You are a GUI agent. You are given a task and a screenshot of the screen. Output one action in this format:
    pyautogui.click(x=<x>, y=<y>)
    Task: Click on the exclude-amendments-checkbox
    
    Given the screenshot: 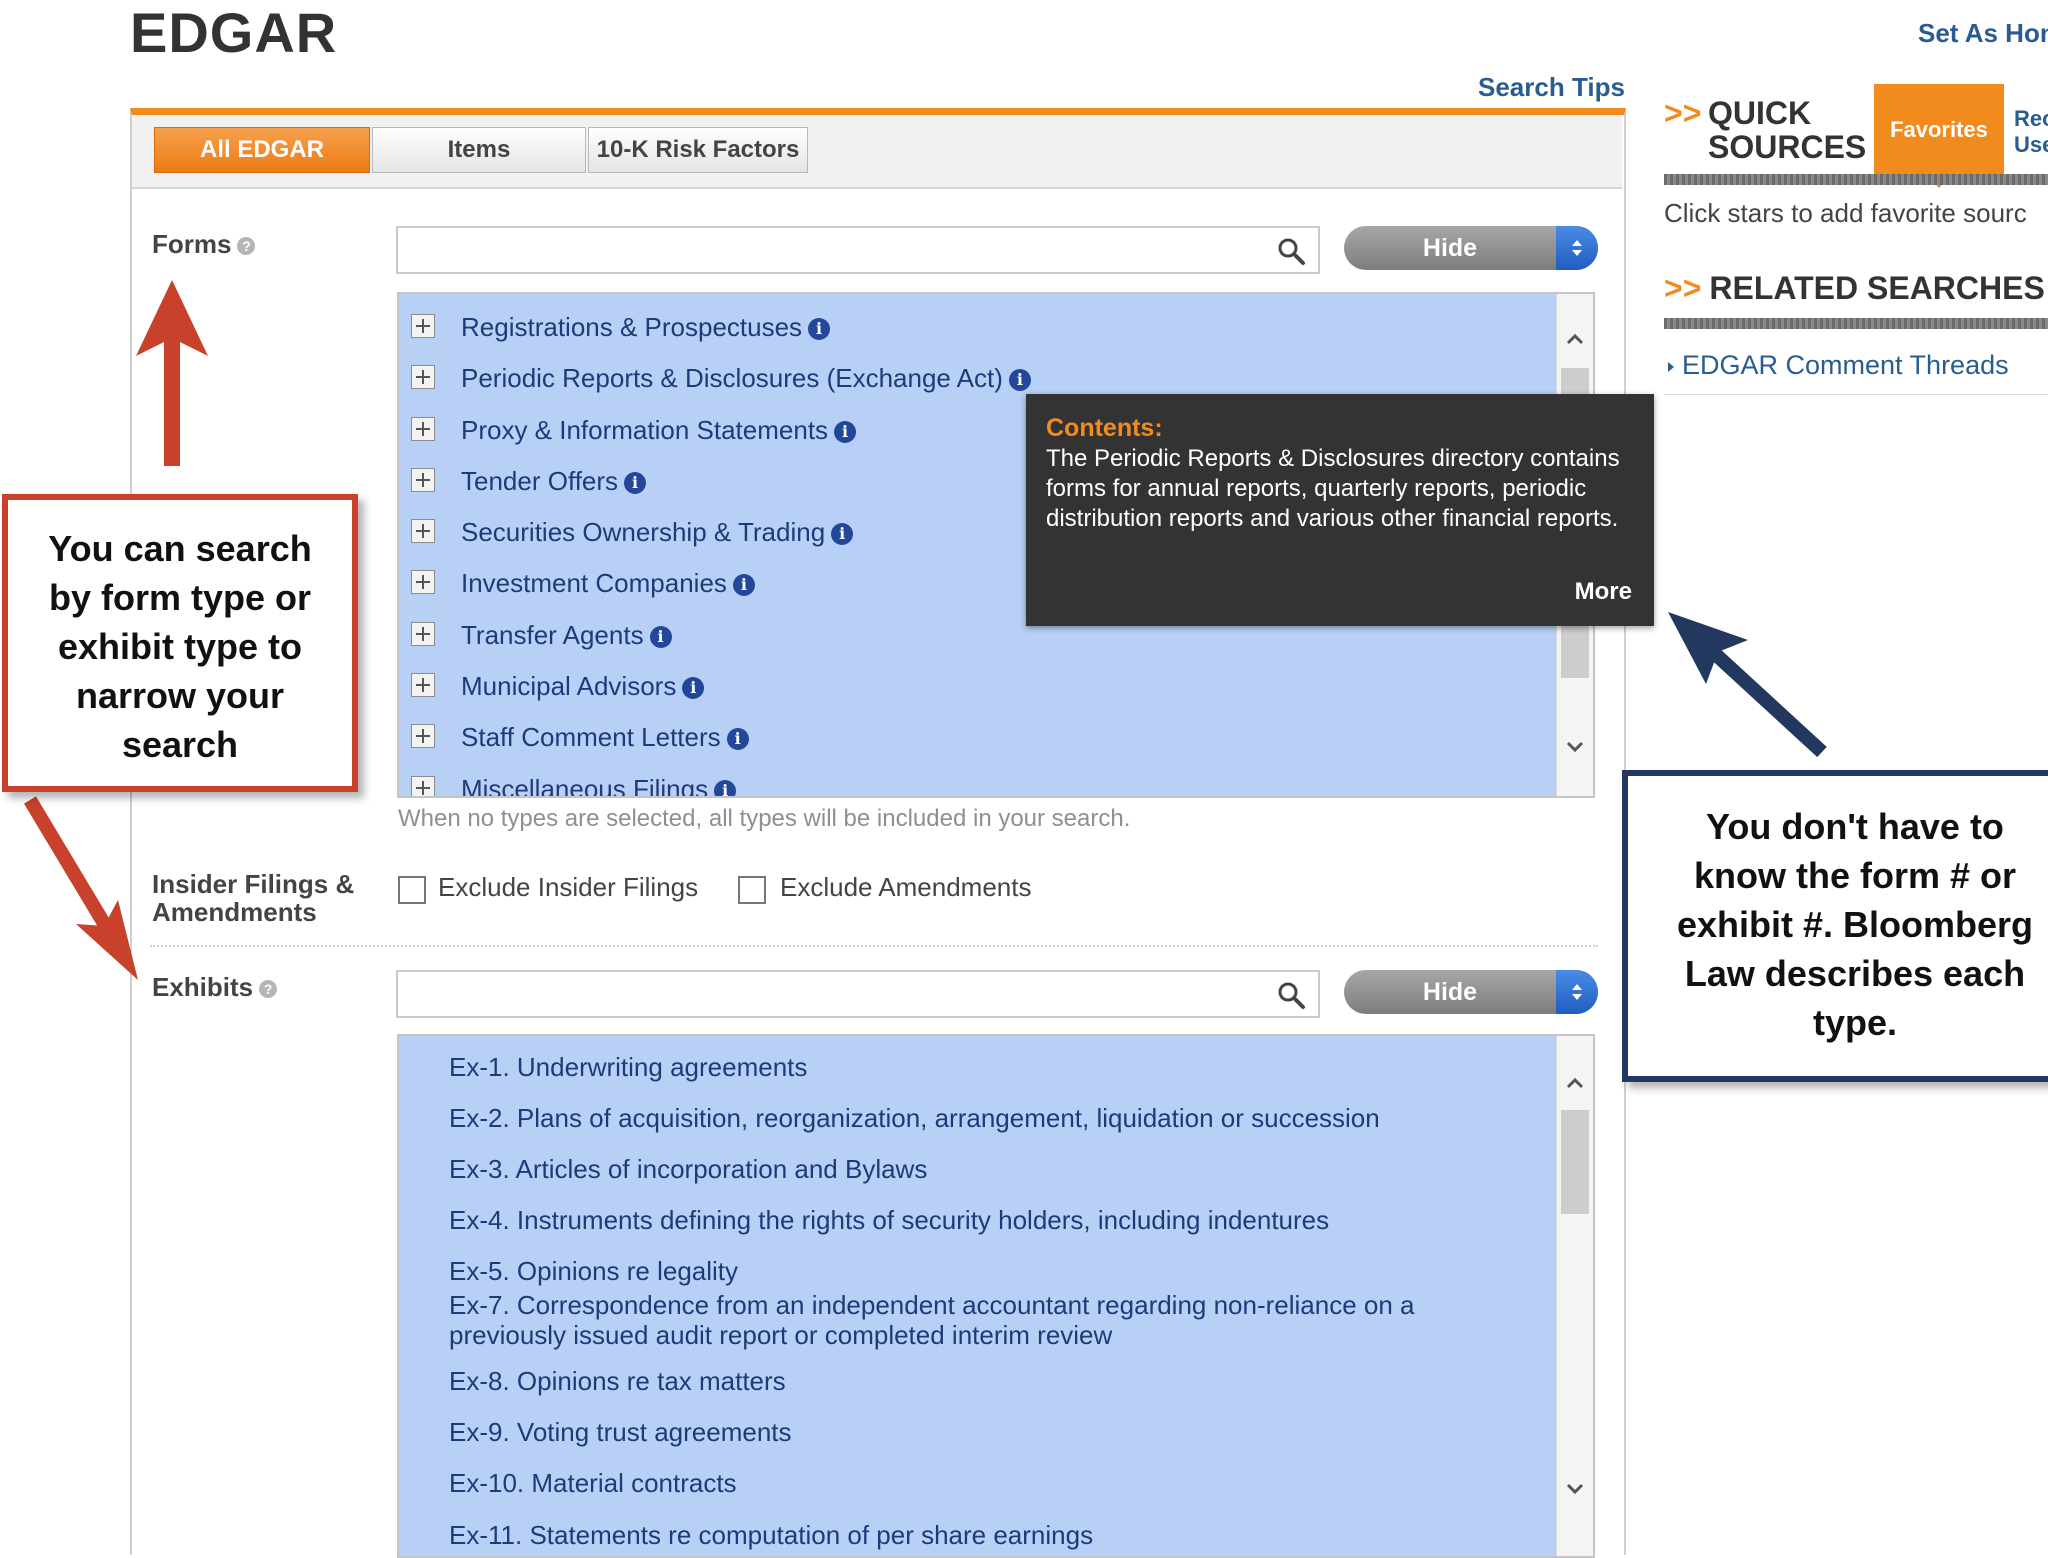 What is the action you would take?
    pyautogui.click(x=752, y=890)
    